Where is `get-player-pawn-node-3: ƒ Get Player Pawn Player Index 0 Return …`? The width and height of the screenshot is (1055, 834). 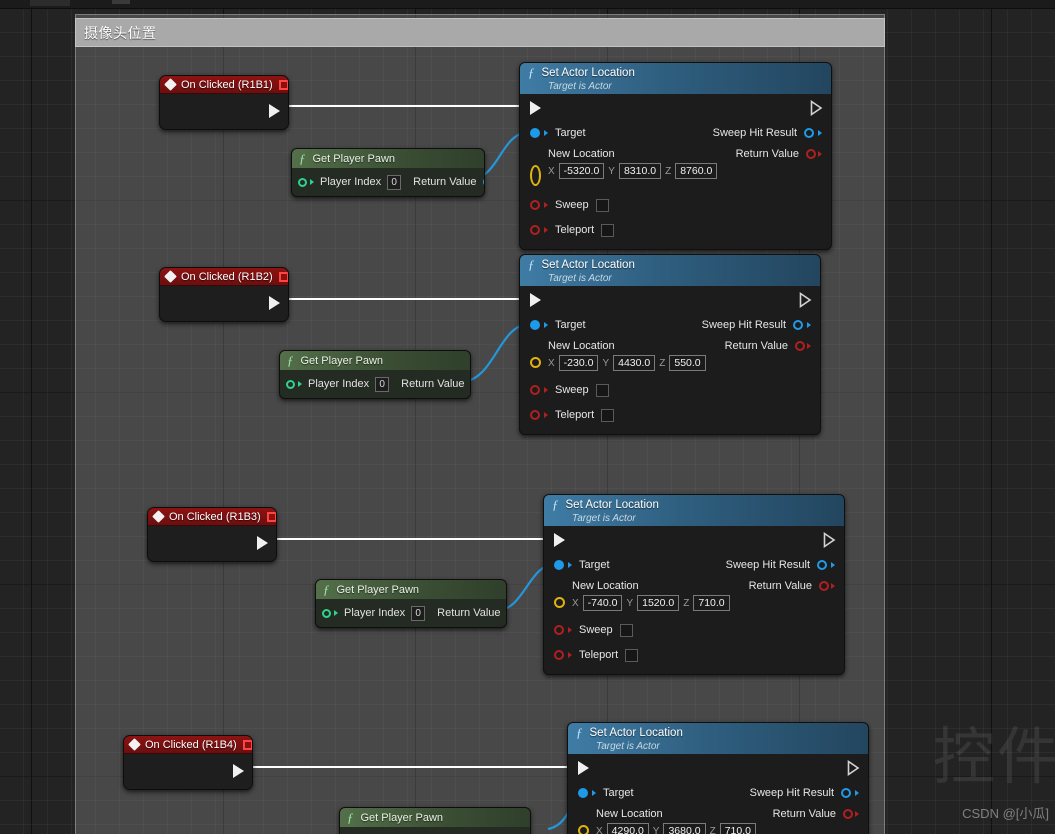
get-player-pawn-node-3: ƒ Get Player Pawn Player Index 0 Return … is located at coordinates (411, 603).